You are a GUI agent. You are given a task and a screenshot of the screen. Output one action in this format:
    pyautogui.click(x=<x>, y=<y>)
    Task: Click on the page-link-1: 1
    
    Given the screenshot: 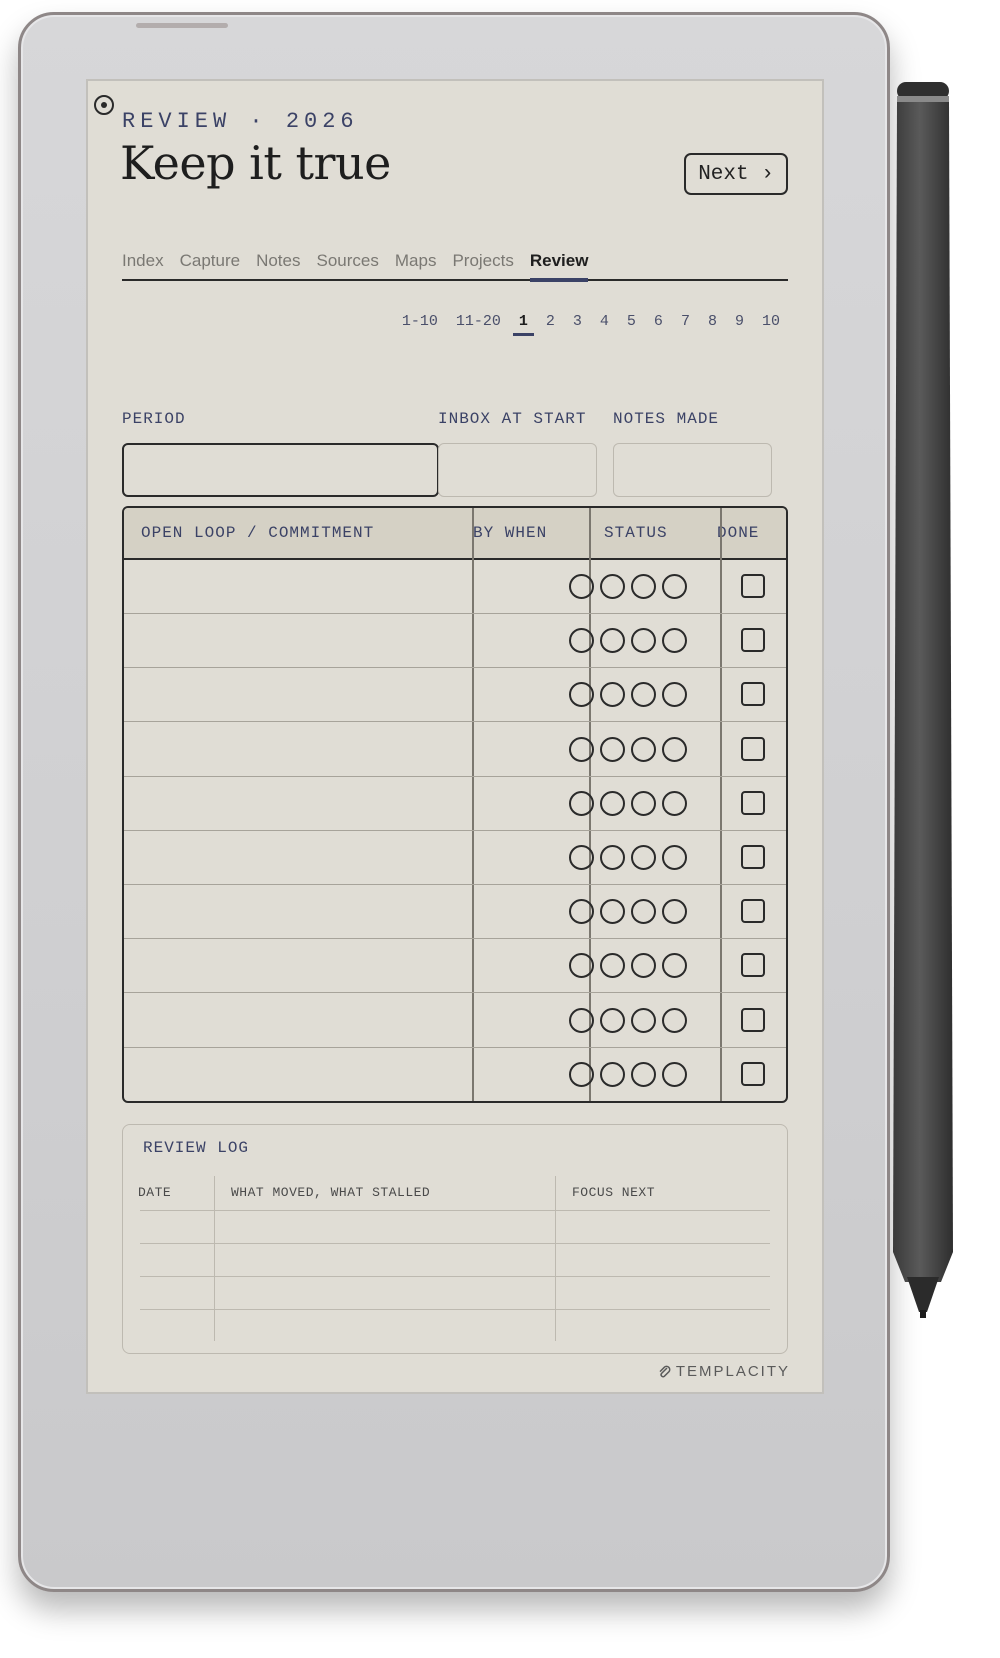 What is the action you would take?
    pyautogui.click(x=523, y=324)
    